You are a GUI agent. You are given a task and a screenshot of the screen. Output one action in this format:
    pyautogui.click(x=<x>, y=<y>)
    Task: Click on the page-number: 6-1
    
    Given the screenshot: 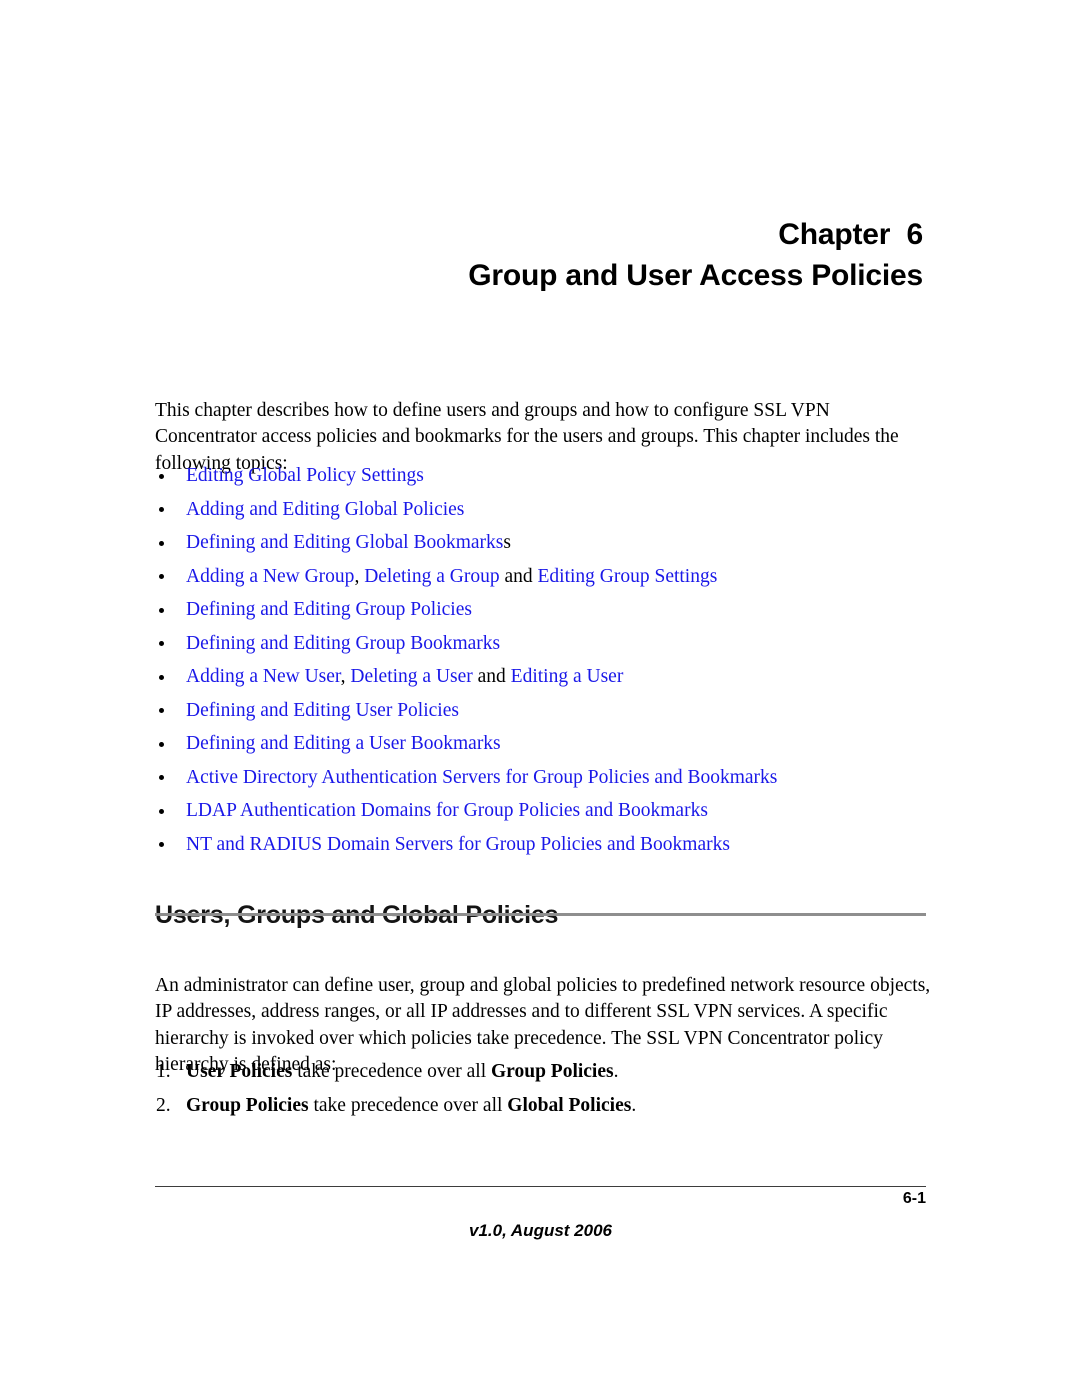 What is the action you would take?
    pyautogui.click(x=914, y=1198)
    